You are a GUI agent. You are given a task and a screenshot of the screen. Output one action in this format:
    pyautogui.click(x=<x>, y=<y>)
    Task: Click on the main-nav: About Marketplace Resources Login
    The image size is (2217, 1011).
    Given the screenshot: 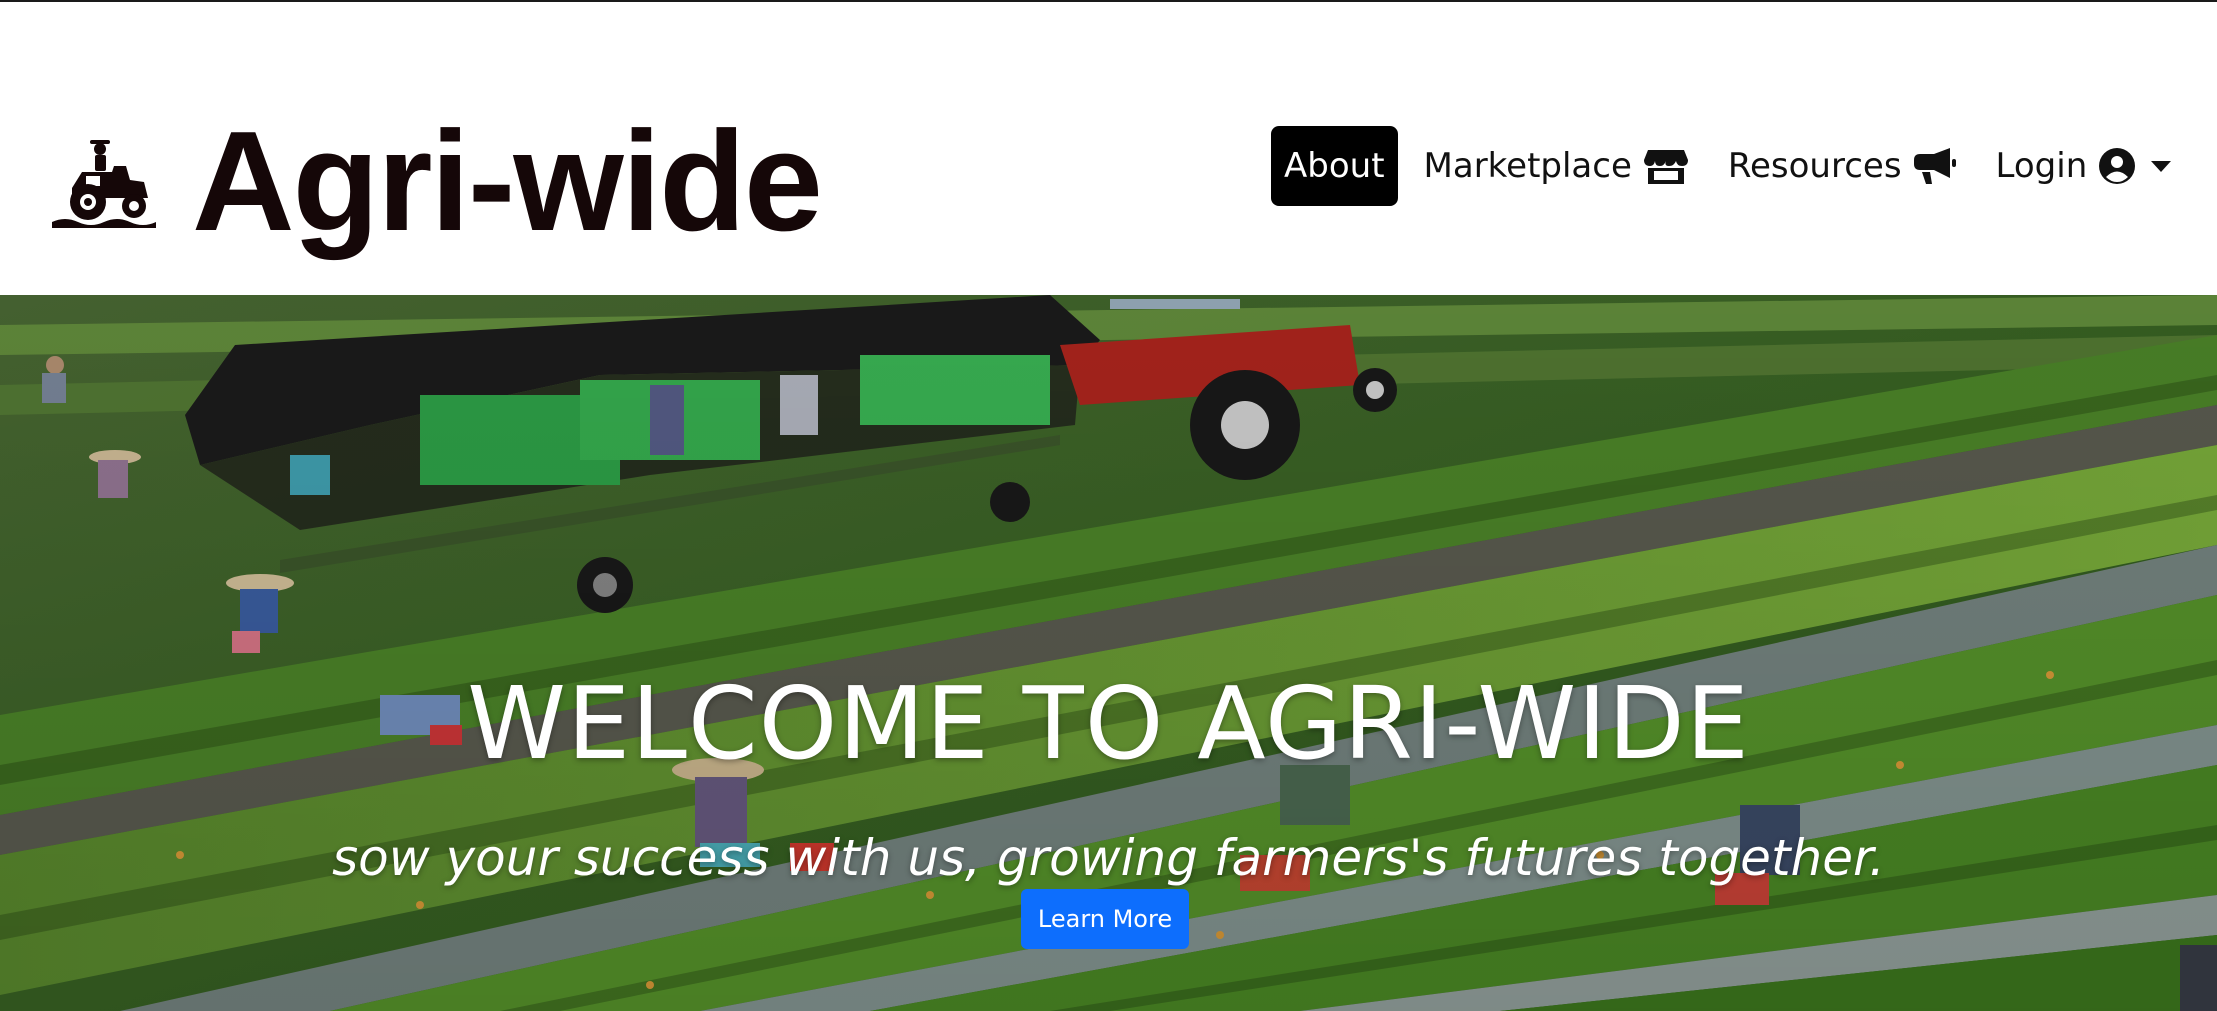 What is the action you would take?
    pyautogui.click(x=1728, y=166)
    